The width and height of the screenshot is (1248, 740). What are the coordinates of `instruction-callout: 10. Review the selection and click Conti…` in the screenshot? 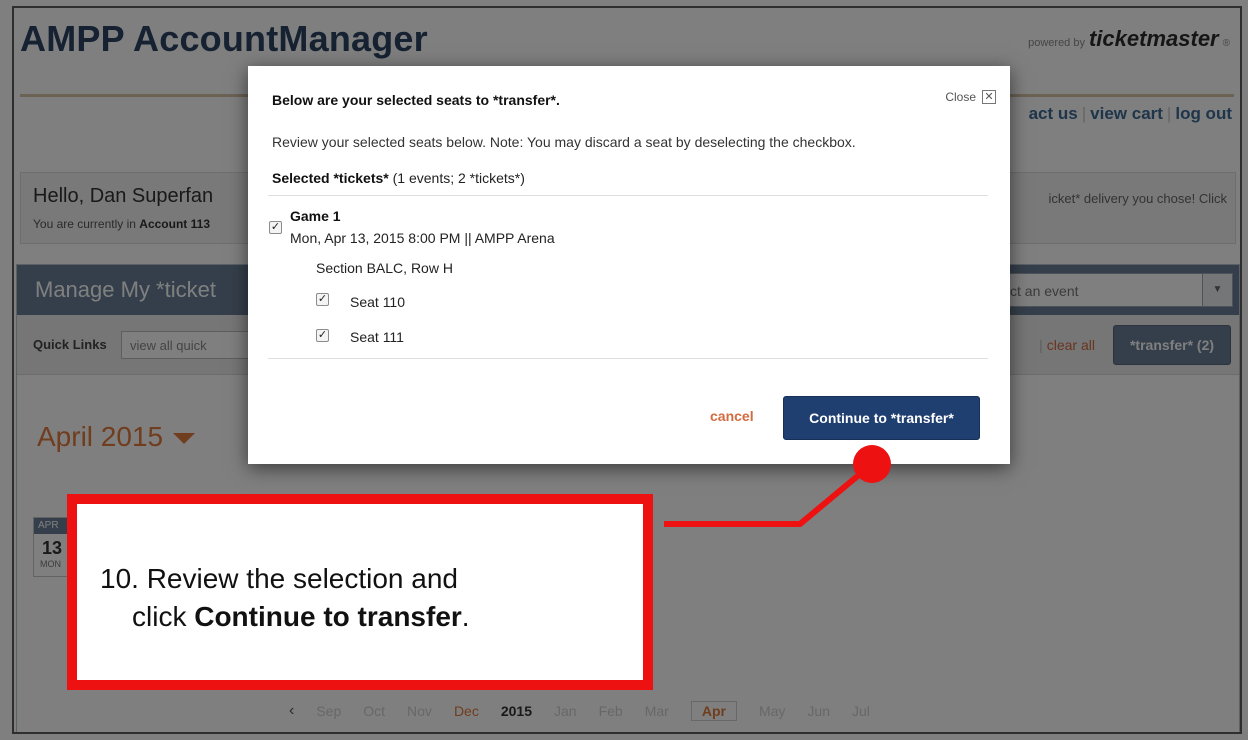 It's located at (360, 592).